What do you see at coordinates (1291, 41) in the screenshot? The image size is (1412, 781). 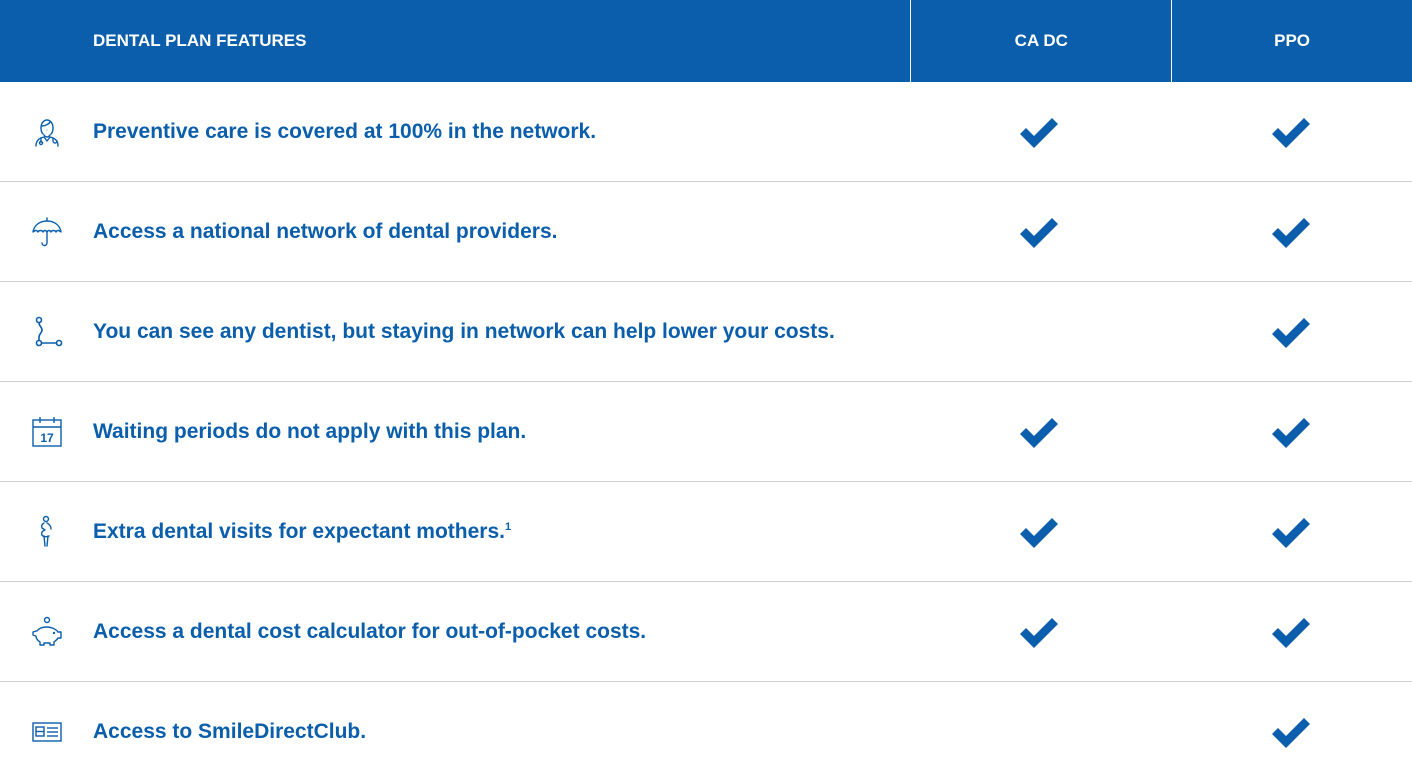 I see `header-ppo: PPO` at bounding box center [1291, 41].